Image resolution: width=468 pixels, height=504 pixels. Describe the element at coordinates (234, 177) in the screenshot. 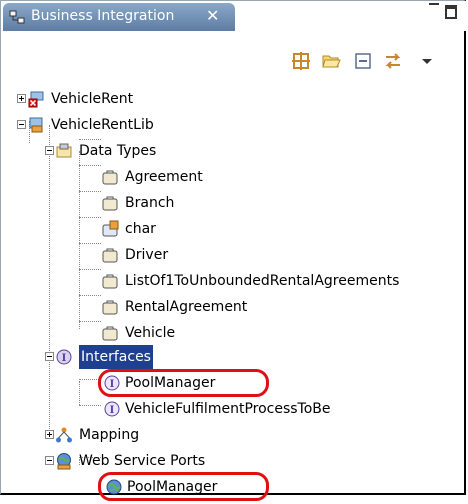

I see `tree-item-data-type: Agreement` at that location.